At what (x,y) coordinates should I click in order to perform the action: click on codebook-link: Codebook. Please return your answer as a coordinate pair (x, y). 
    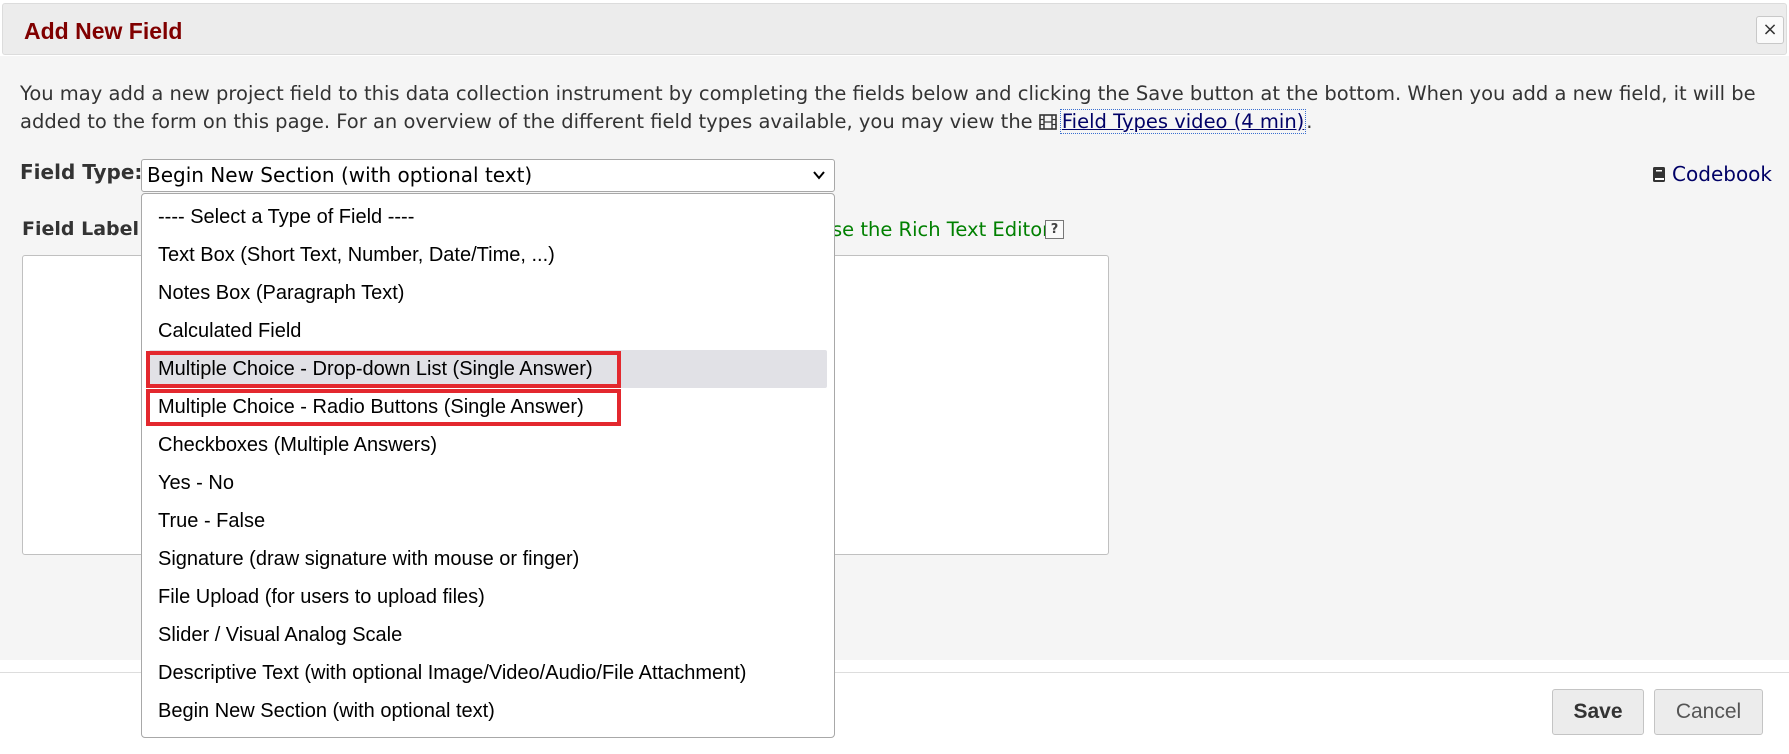
    Looking at the image, I should click on (1712, 174).